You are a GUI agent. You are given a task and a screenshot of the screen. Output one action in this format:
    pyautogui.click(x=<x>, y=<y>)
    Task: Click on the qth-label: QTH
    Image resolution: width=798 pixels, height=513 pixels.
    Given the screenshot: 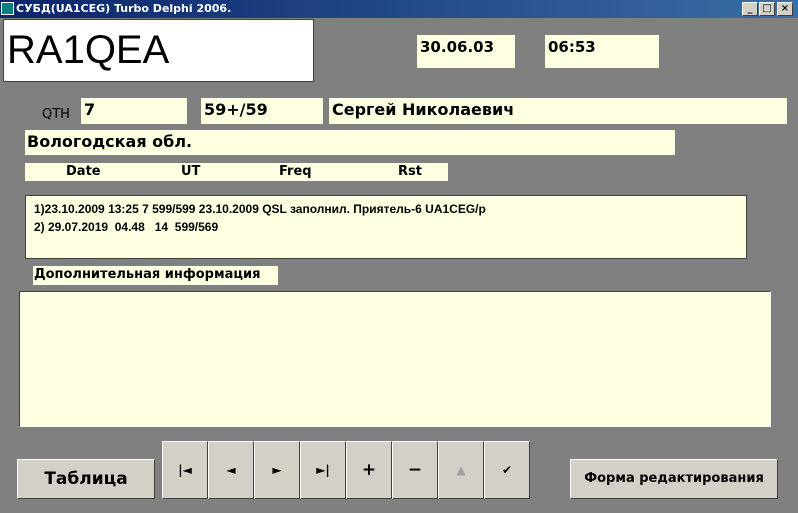 What is the action you would take?
    pyautogui.click(x=56, y=114)
    